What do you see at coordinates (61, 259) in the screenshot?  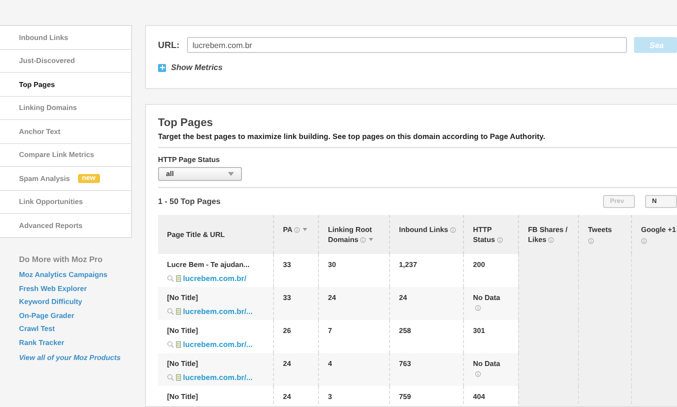 I see `section-heading: Do More with Moz Pro` at bounding box center [61, 259].